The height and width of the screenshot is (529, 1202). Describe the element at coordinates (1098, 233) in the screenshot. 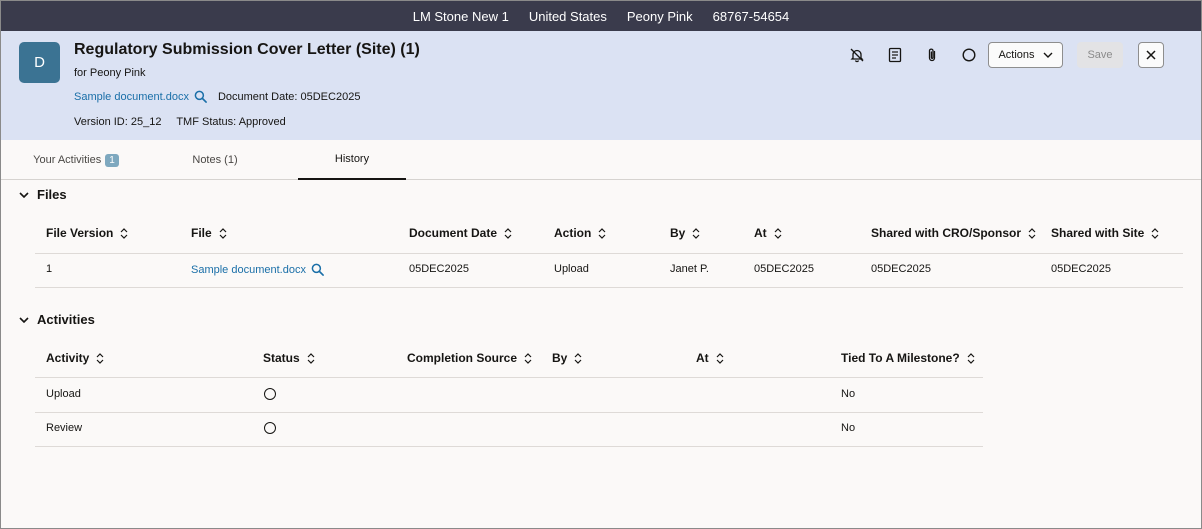

I see `column-header-label: Shared with Site` at that location.